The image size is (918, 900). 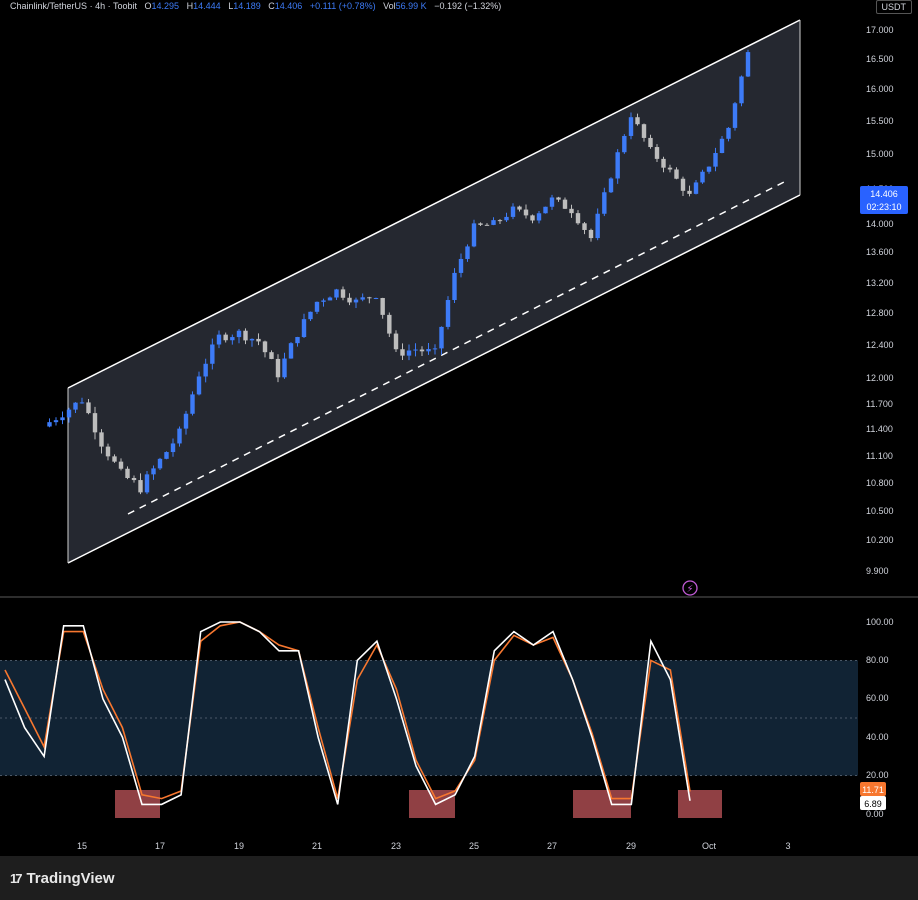 What do you see at coordinates (709, 846) in the screenshot?
I see `time-axis-label: Oct` at bounding box center [709, 846].